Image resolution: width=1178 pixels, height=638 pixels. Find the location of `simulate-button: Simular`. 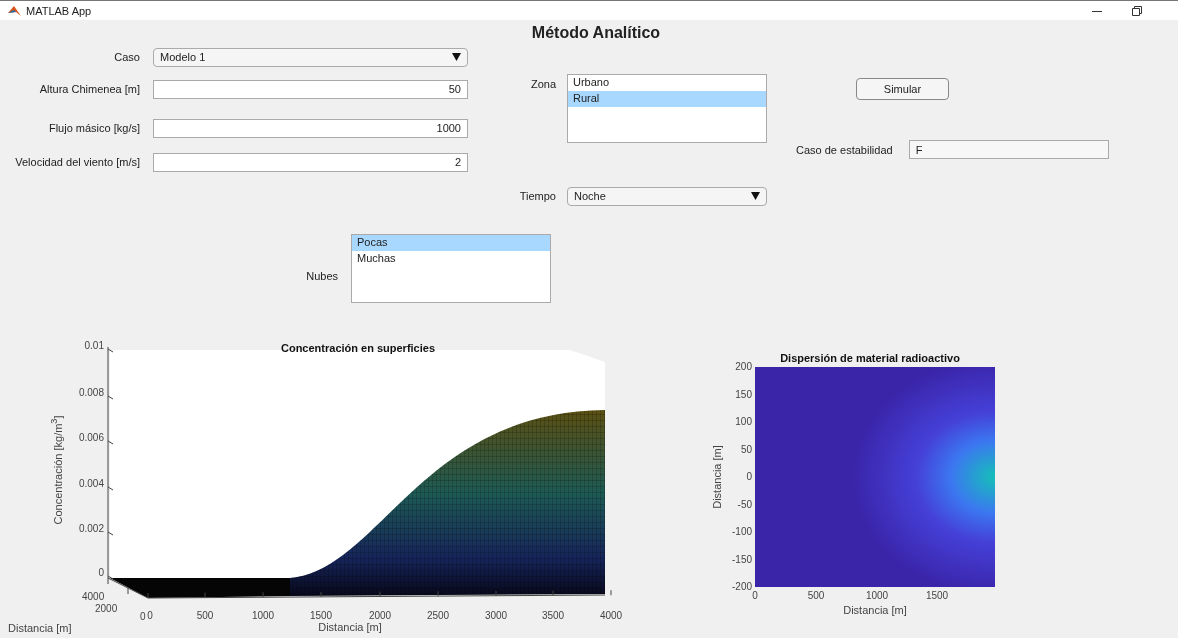

simulate-button: Simular is located at coordinates (902, 89).